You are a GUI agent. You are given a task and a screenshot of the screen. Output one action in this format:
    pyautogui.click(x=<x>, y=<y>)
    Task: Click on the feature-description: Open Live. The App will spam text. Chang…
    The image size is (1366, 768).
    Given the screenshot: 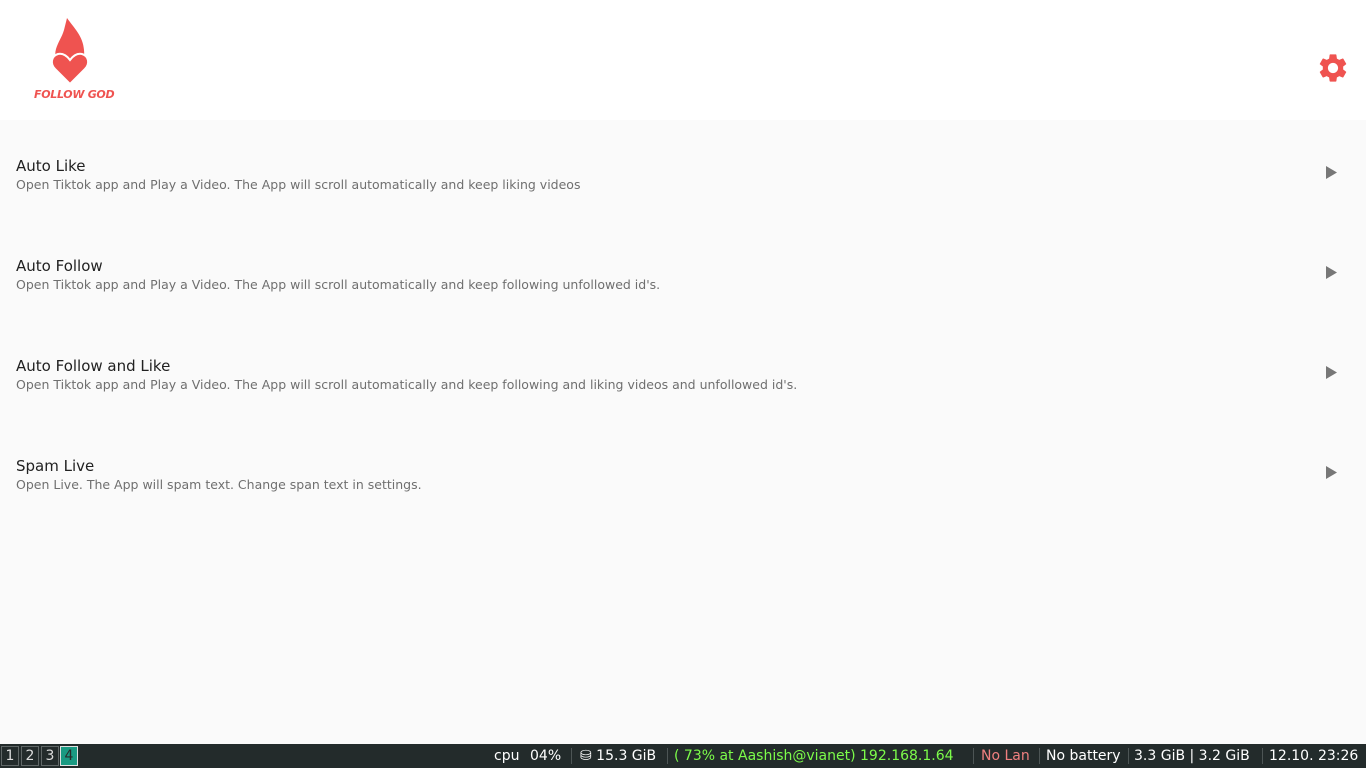 What is the action you would take?
    pyautogui.click(x=219, y=484)
    